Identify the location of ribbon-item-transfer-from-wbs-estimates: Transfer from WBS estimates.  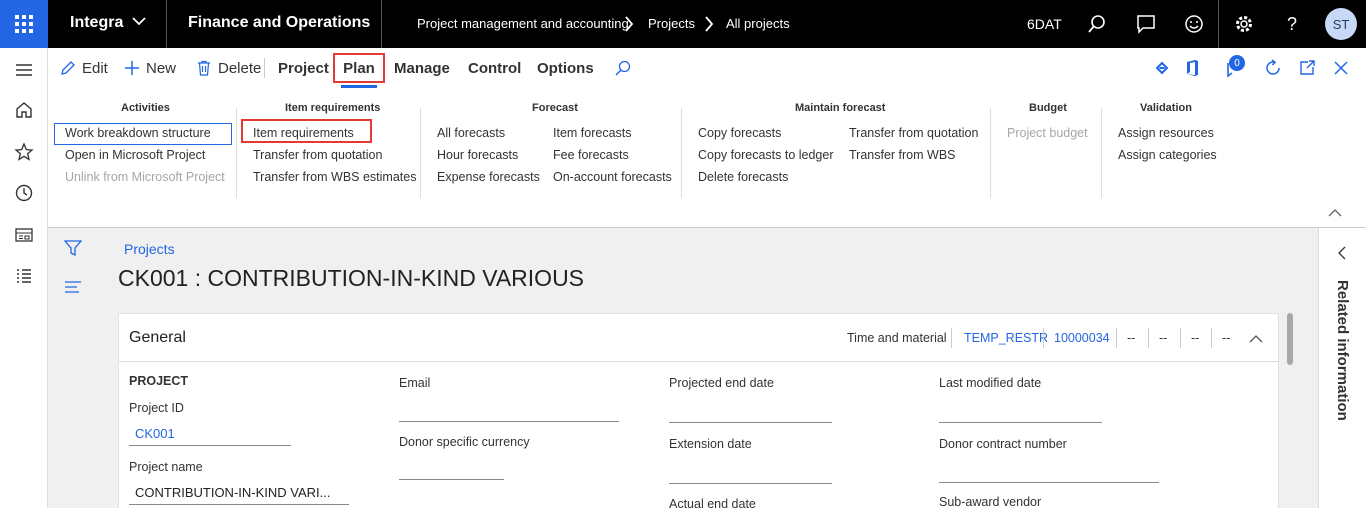
(334, 177).